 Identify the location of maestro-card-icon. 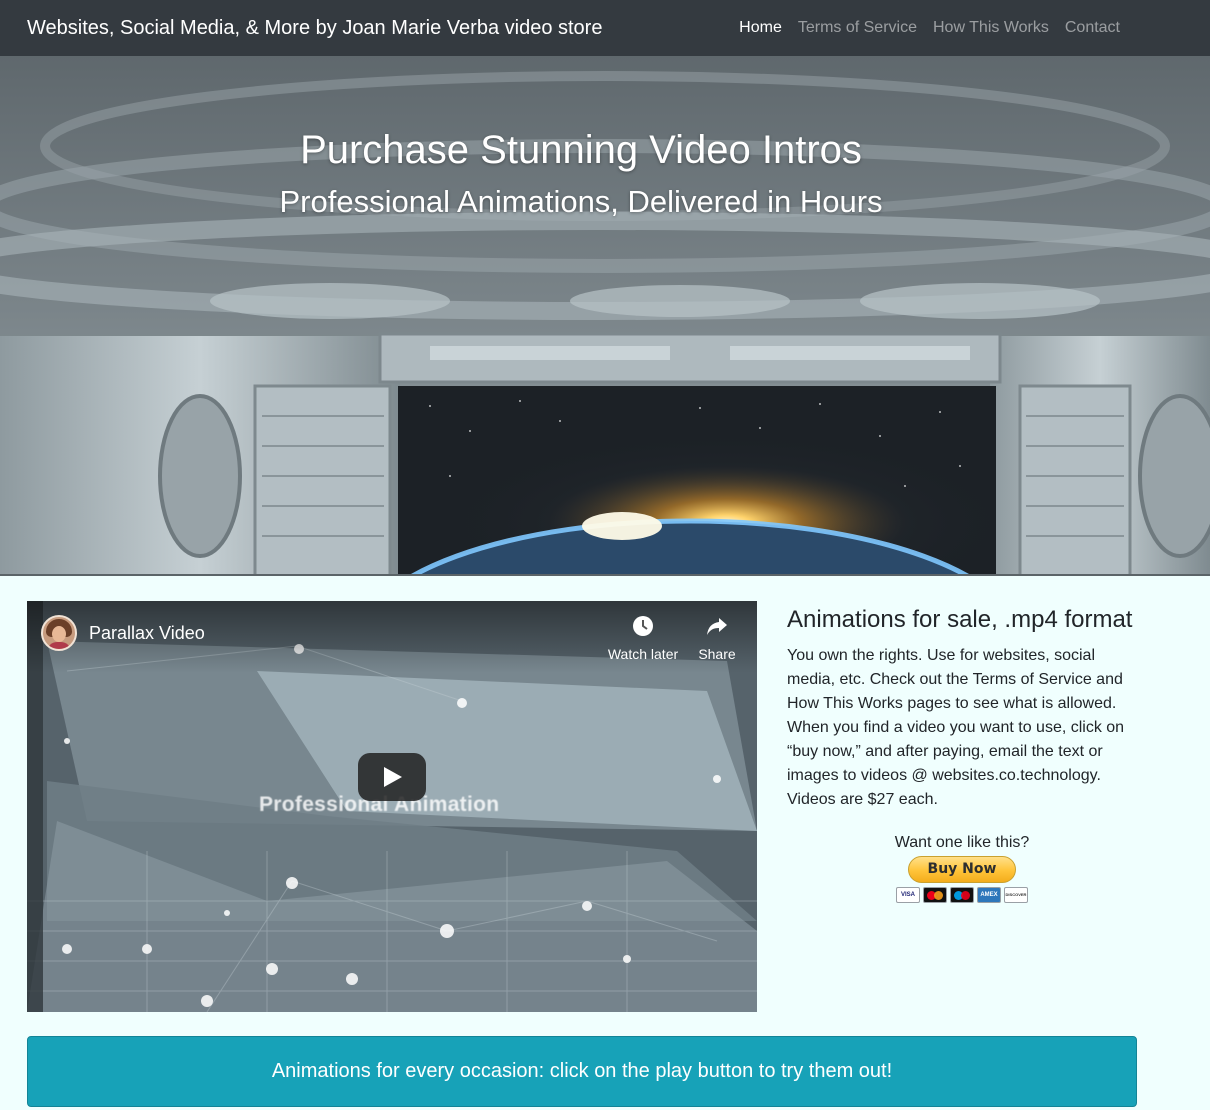
(962, 895).